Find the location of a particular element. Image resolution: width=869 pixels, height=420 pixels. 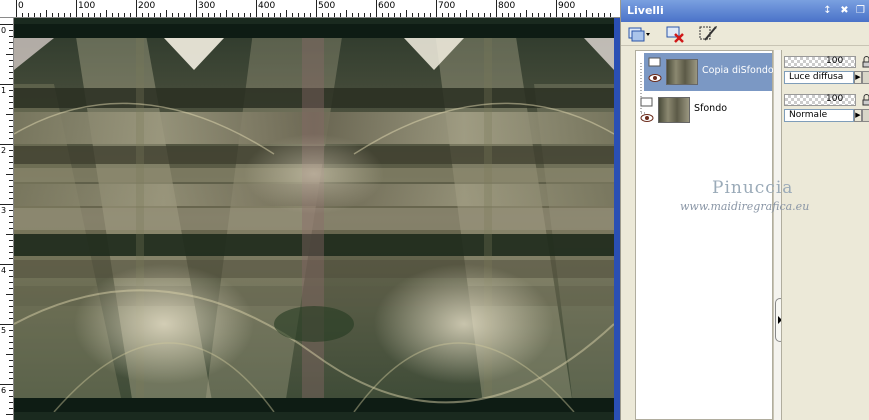

ruler-label: 300 is located at coordinates (207, 6).